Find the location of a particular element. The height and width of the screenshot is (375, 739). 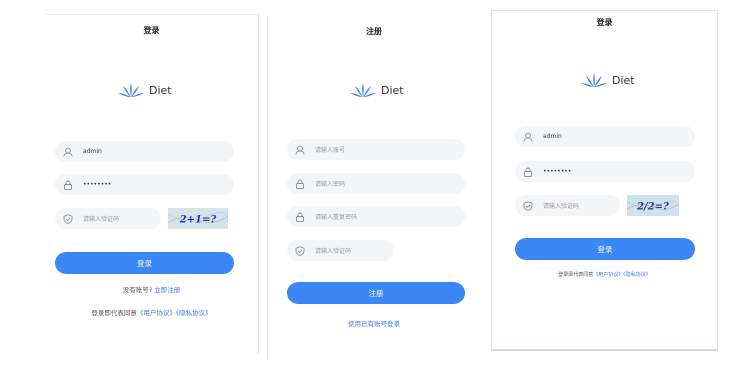

captcha-image: 2+1=? is located at coordinates (198, 218).